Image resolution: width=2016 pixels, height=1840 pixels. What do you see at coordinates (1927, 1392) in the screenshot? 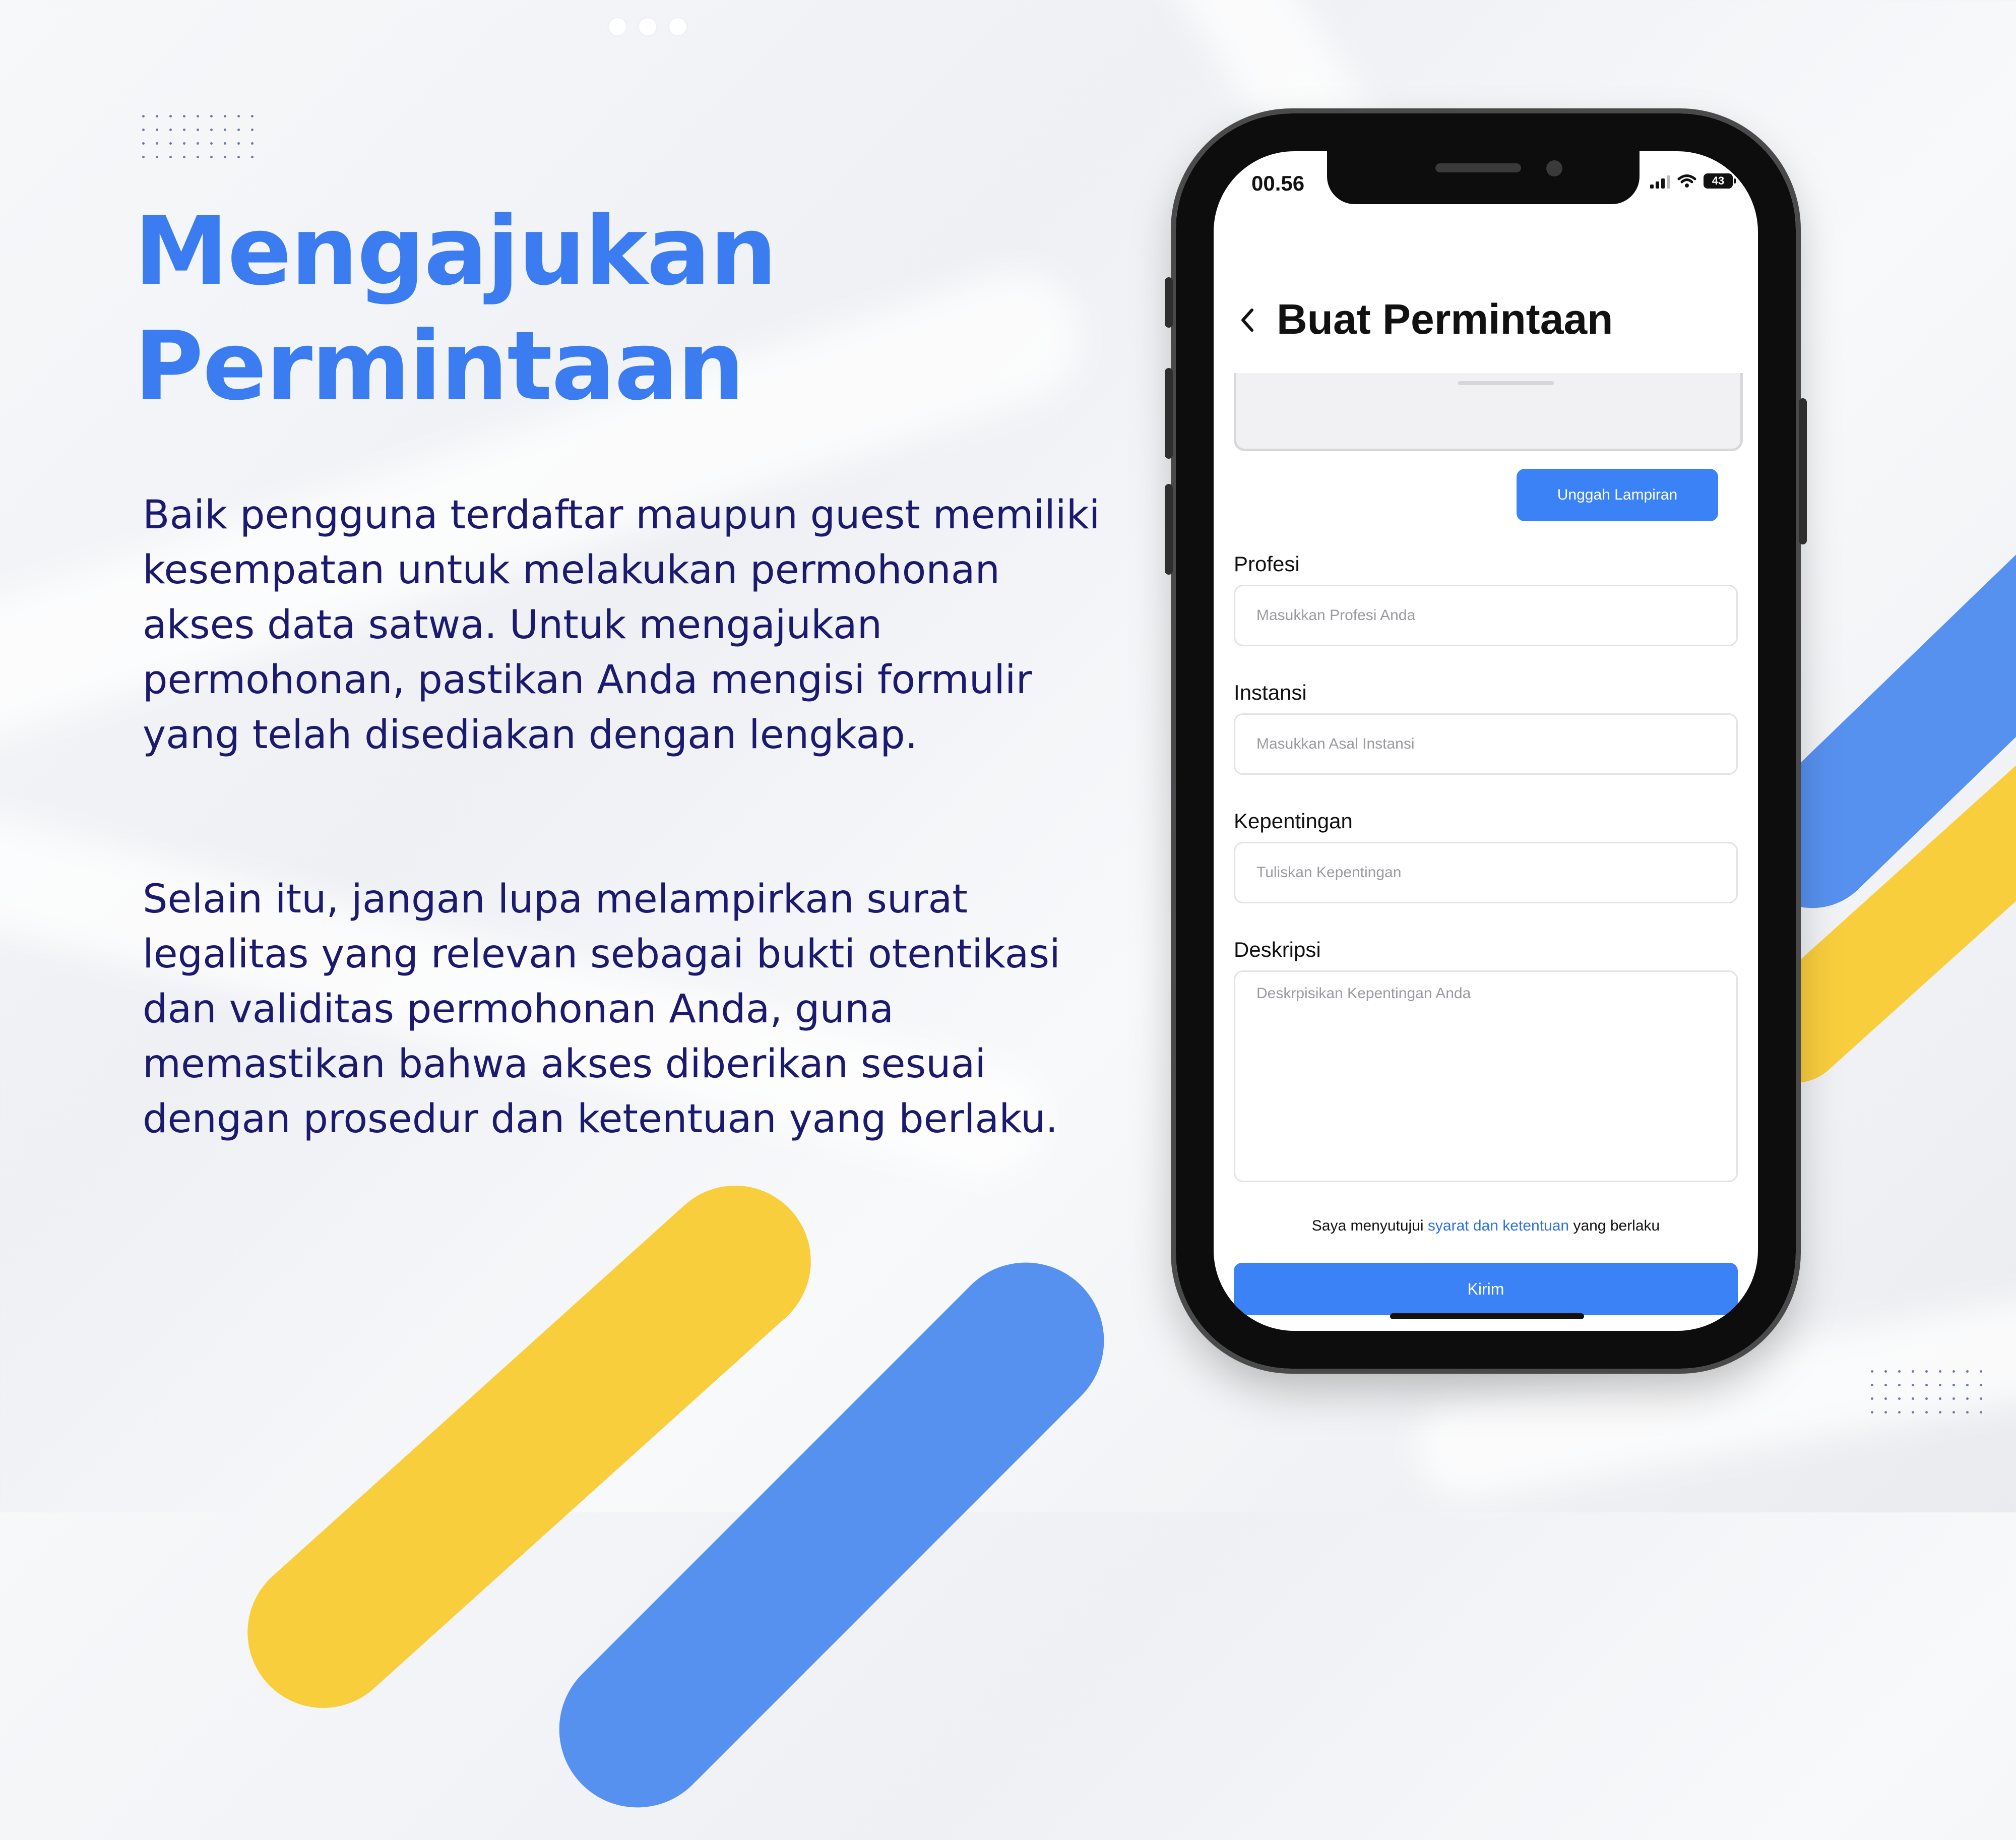
I see `dot-grid-bottom-right` at bounding box center [1927, 1392].